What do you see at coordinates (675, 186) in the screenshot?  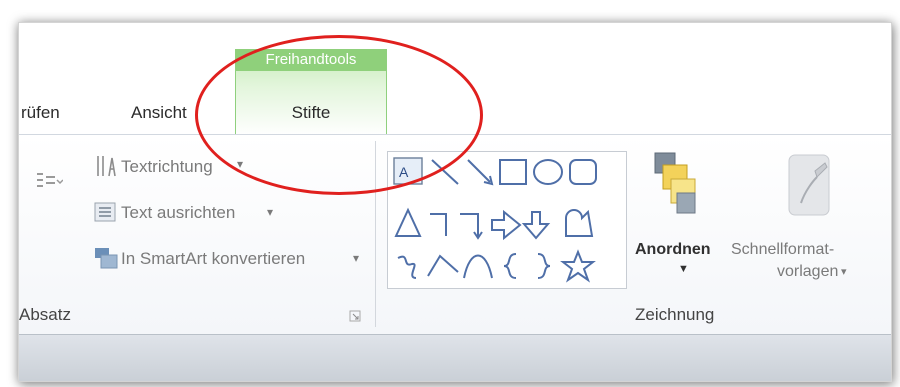 I see `arrange-icon` at bounding box center [675, 186].